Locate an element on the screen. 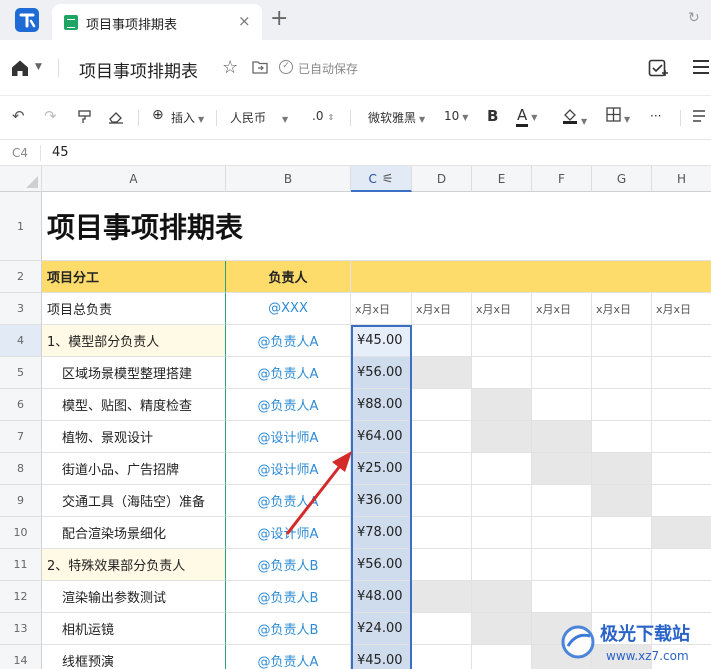 Image resolution: width=711 pixels, height=669 pixels. cell-e11 is located at coordinates (502, 565).